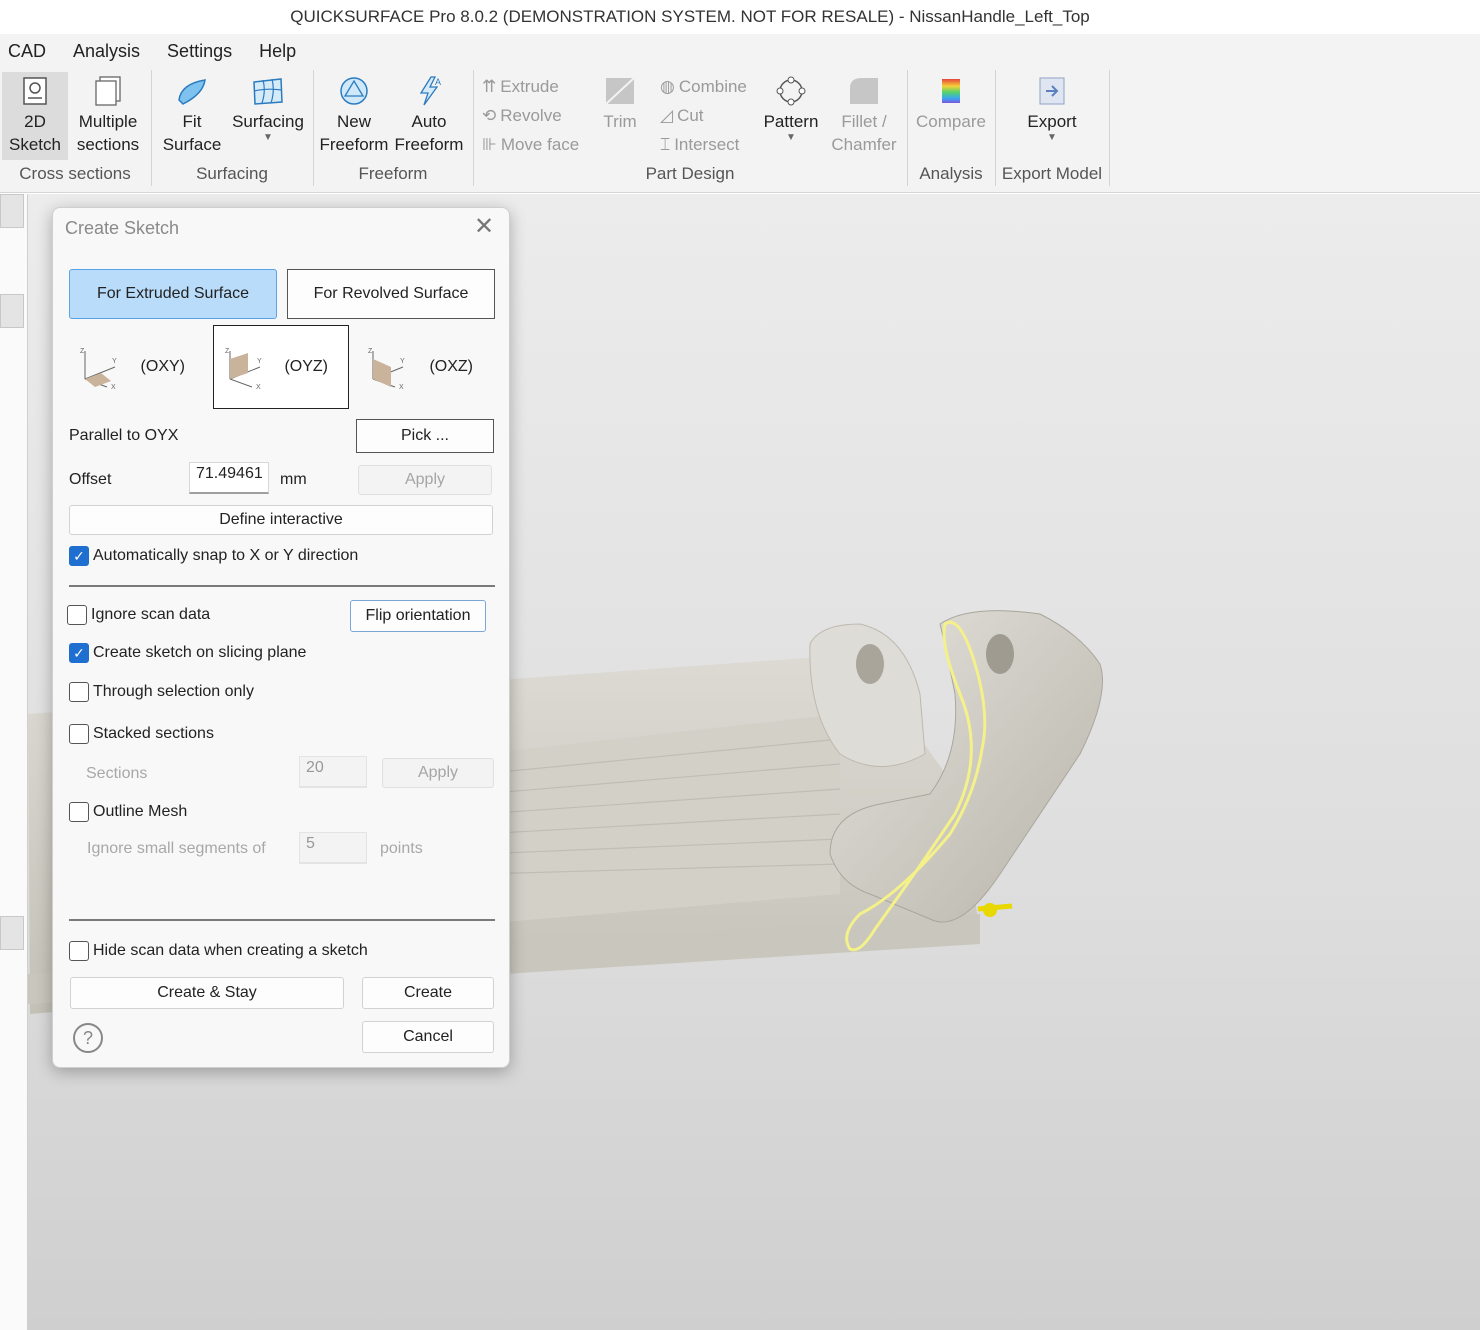  I want to click on revolve-button: ⟲ Revolve, so click(522, 116).